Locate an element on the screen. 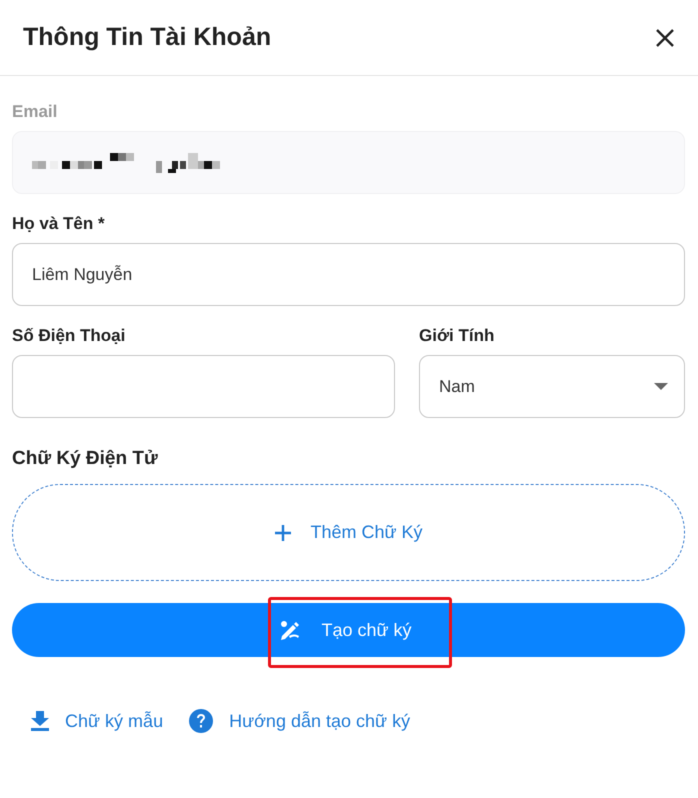  close-icon is located at coordinates (665, 37).